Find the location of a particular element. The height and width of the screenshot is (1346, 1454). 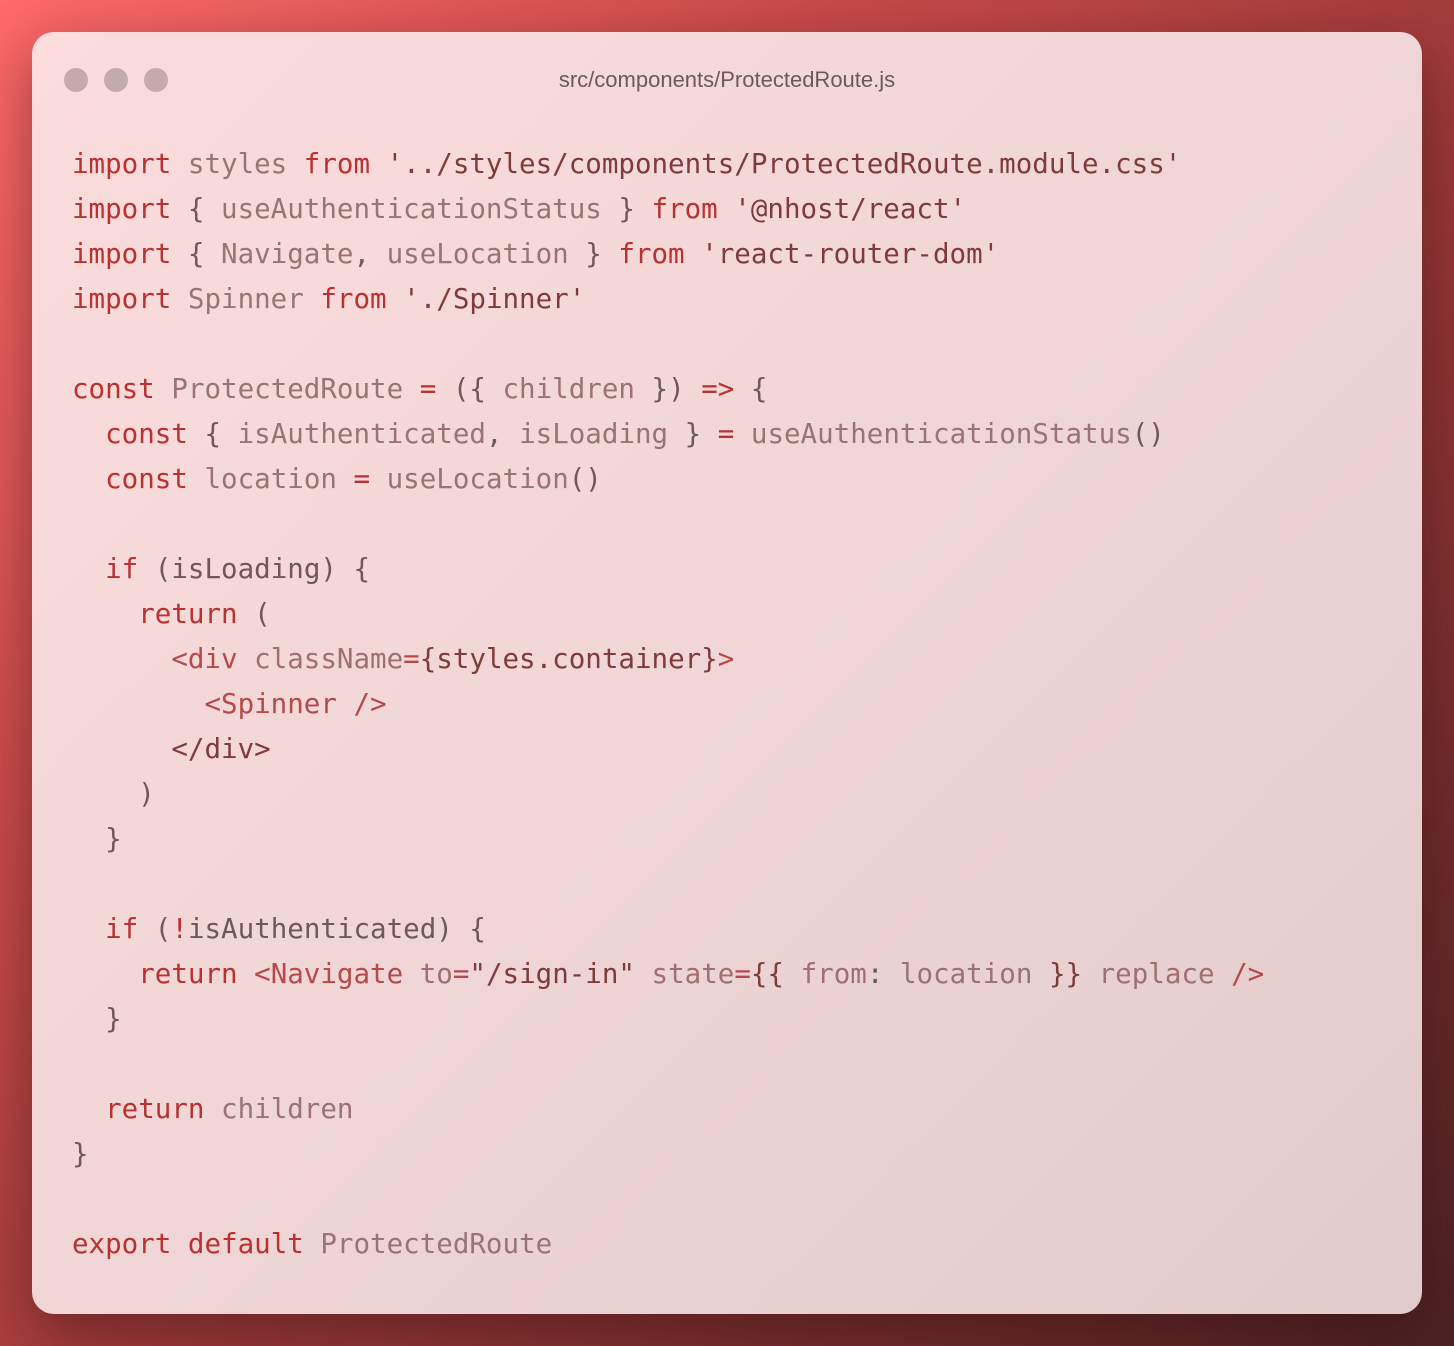

code-token: <Navigate is located at coordinates (337, 974).